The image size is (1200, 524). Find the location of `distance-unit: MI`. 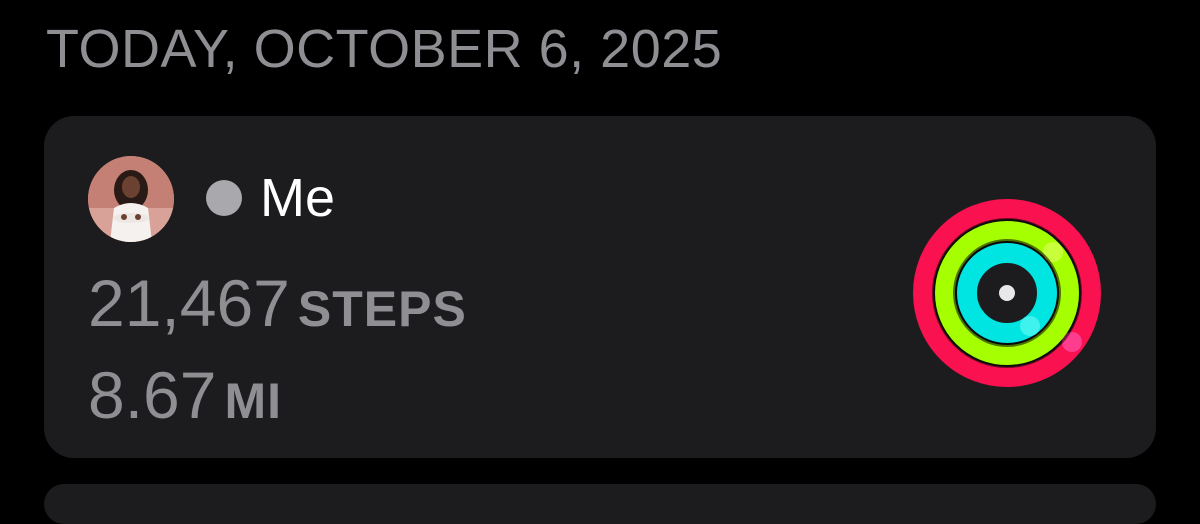

distance-unit: MI is located at coordinates (253, 401).